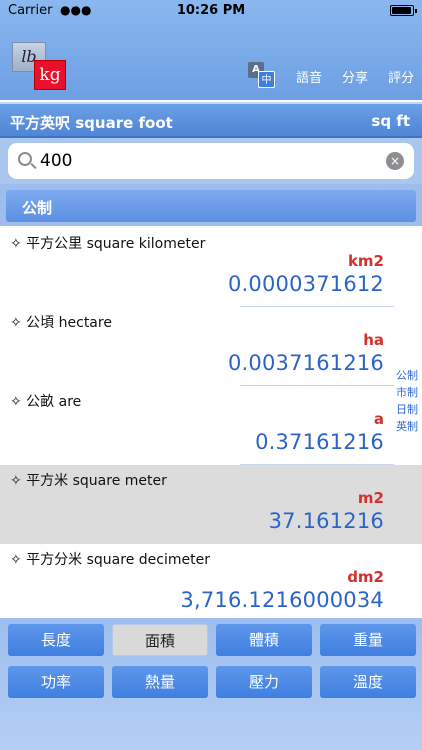 This screenshot has height=750, width=422. What do you see at coordinates (407, 410) in the screenshot?
I see `index-item-japanese: 日制` at bounding box center [407, 410].